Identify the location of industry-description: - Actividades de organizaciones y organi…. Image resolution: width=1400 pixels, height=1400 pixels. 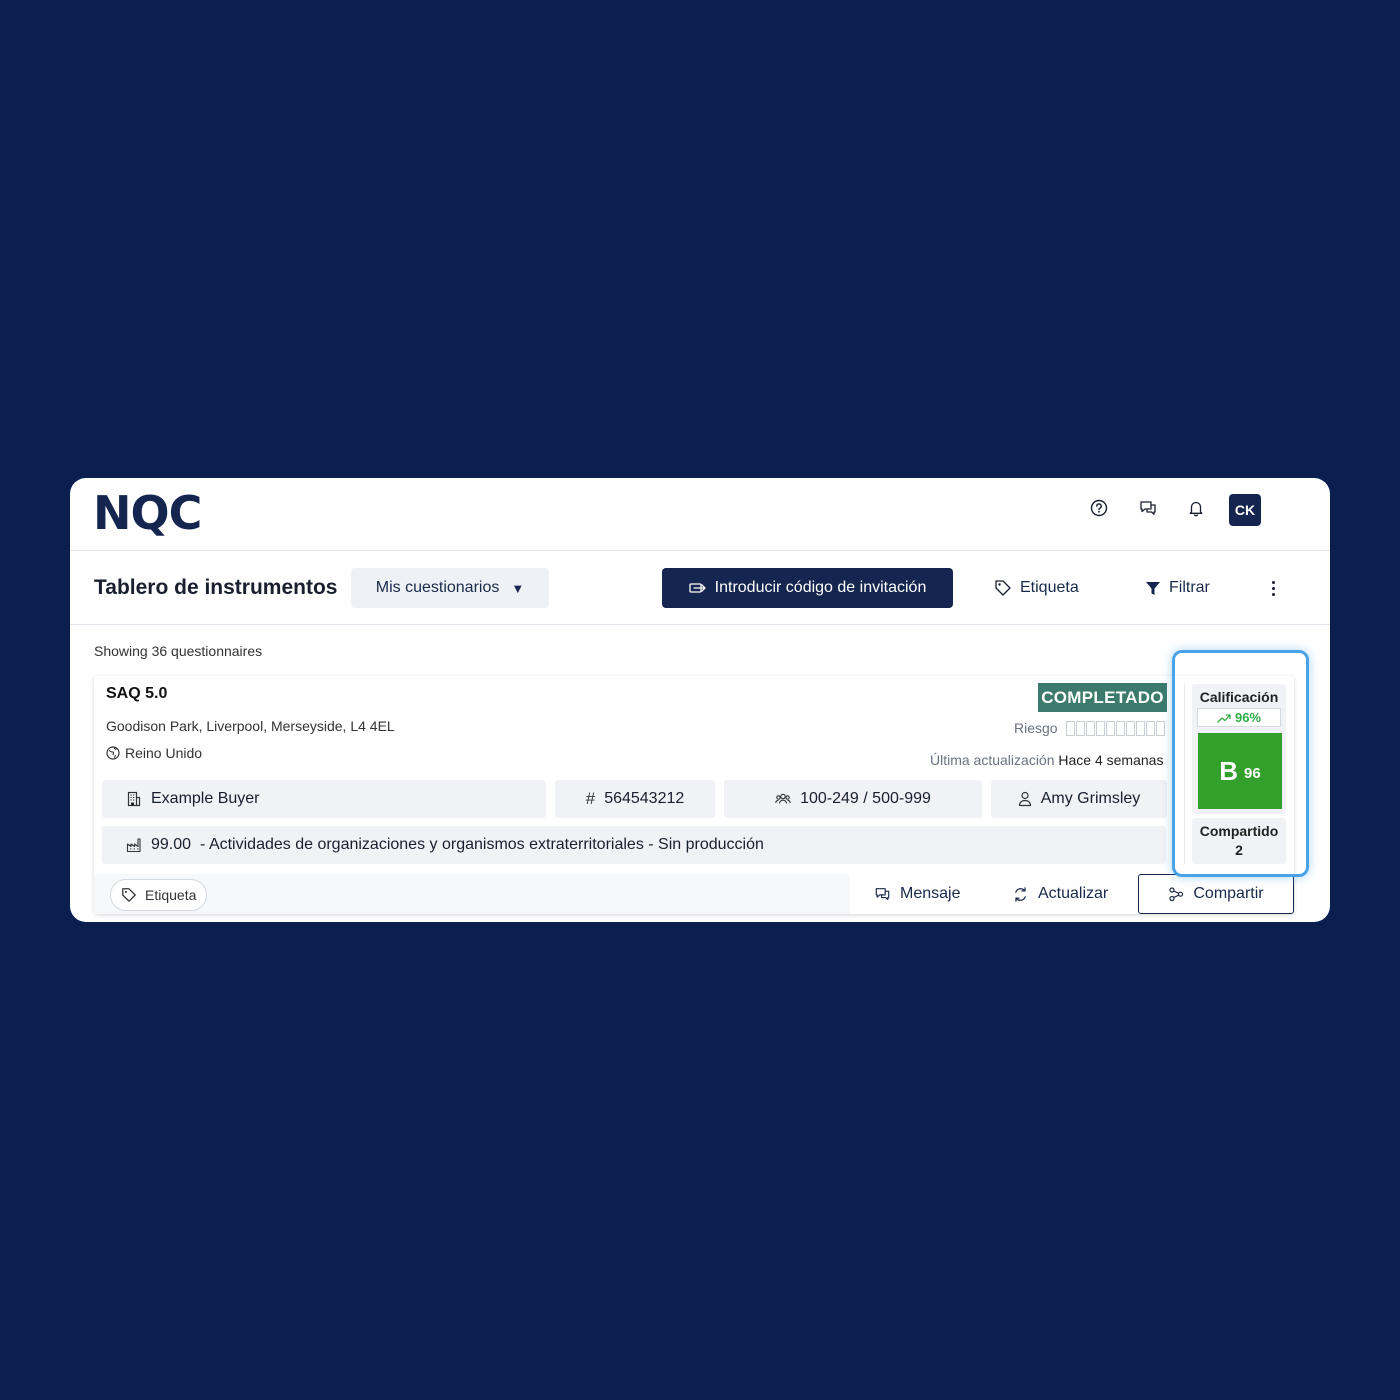
(482, 844).